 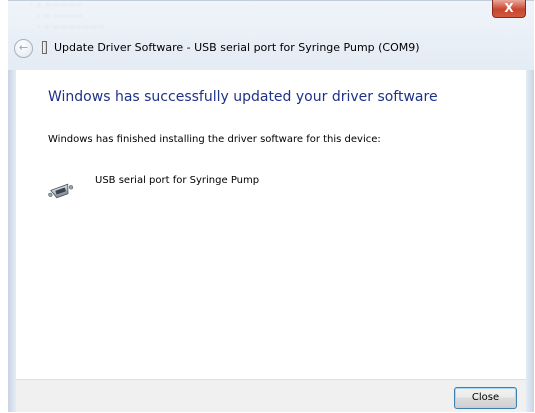 What do you see at coordinates (485, 398) in the screenshot?
I see `close-button: Close` at bounding box center [485, 398].